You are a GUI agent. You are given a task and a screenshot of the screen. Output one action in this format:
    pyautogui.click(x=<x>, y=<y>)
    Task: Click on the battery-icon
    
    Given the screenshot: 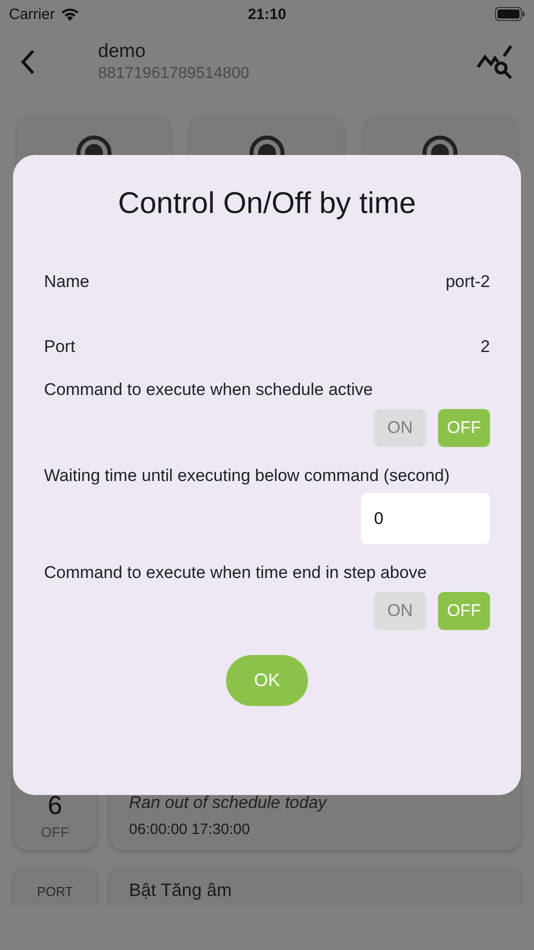 What is the action you would take?
    pyautogui.click(x=510, y=14)
    